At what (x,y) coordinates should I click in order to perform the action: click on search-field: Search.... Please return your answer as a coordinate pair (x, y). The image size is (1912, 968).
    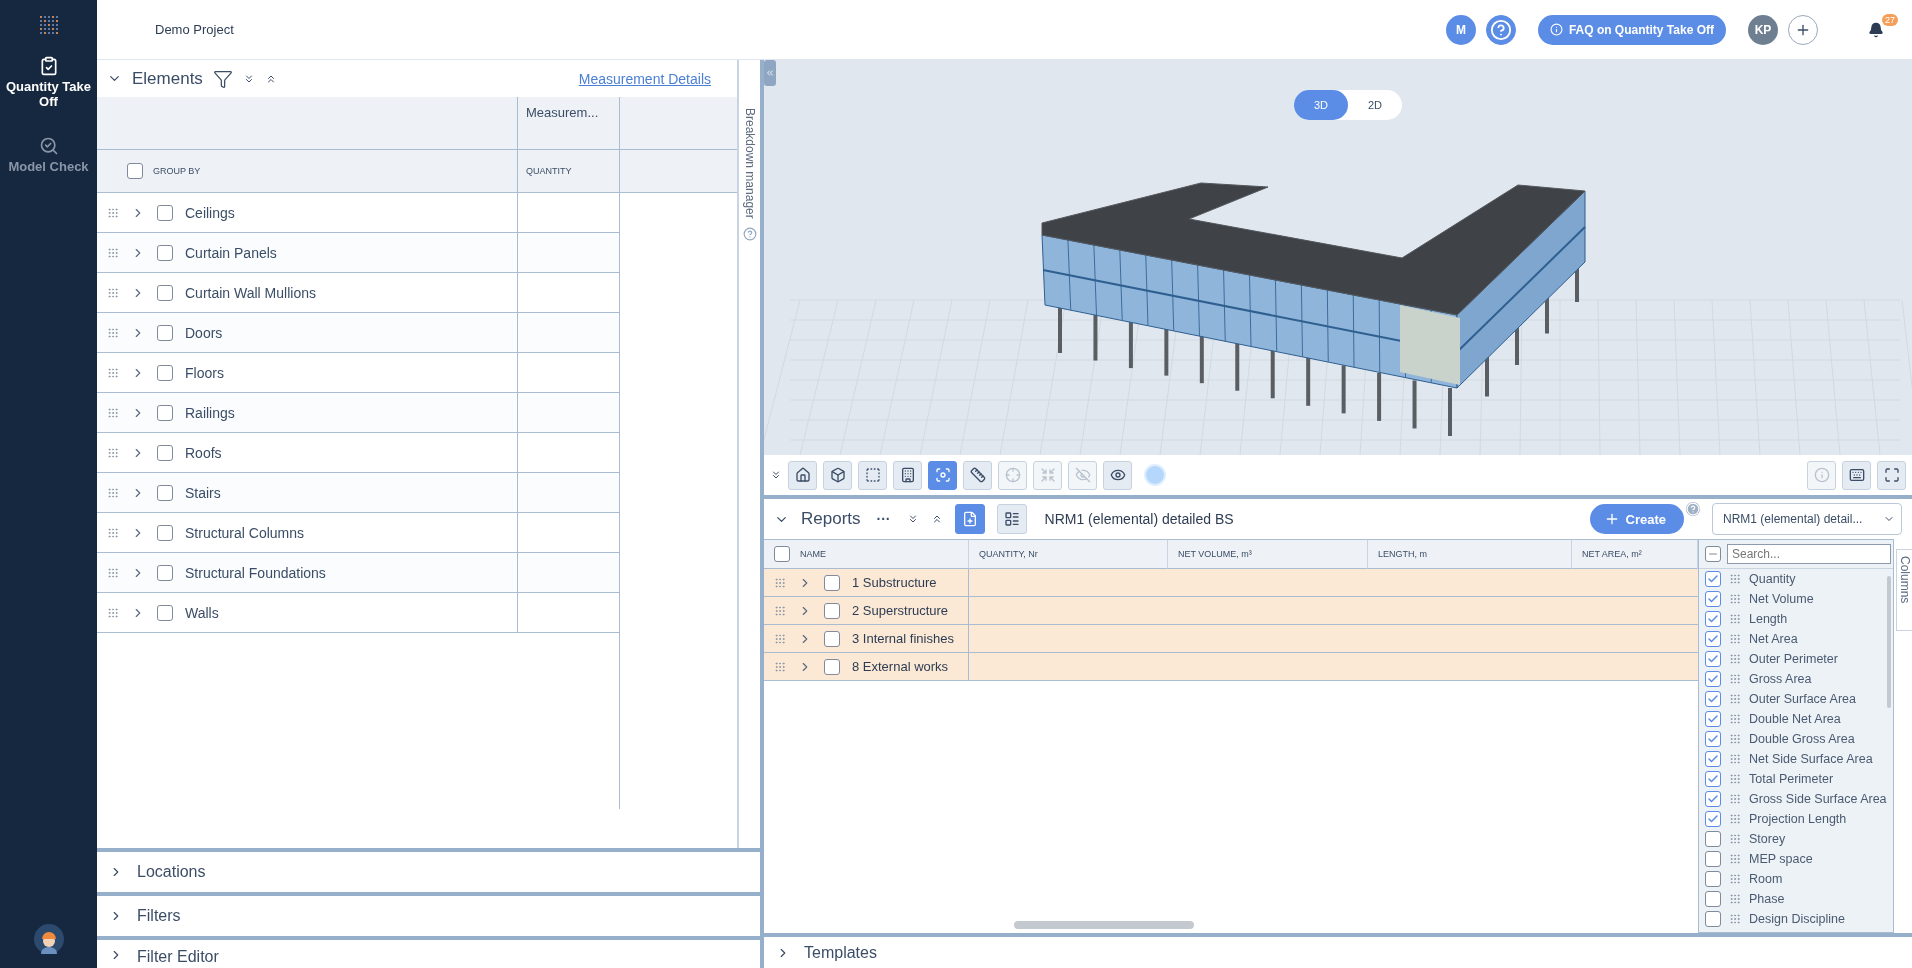
    Looking at the image, I should click on (1809, 554).